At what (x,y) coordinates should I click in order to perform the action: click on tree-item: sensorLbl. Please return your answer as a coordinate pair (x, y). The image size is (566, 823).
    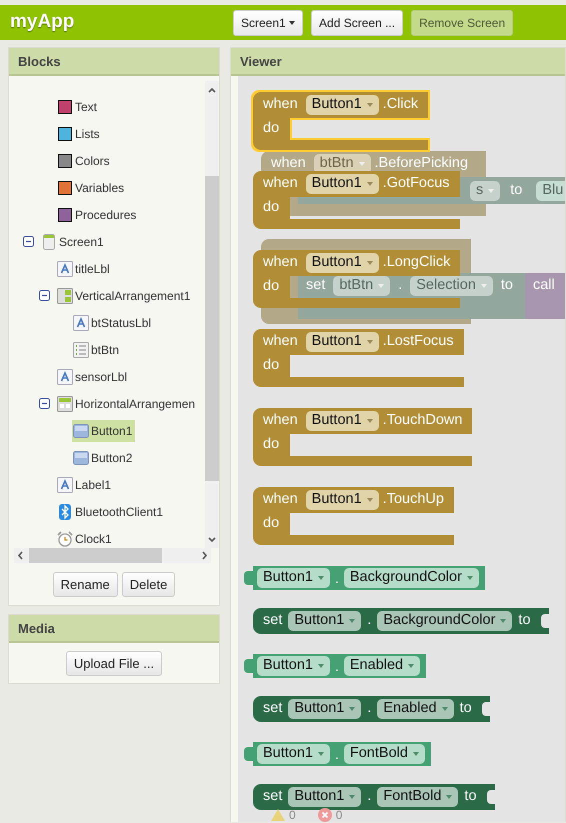
    Looking at the image, I should click on (93, 377).